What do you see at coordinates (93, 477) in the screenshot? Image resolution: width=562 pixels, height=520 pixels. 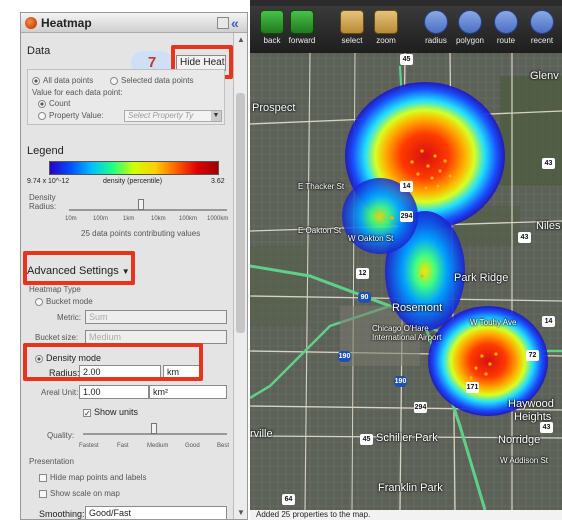 I see `hide-points-option: Hide map points and labels` at bounding box center [93, 477].